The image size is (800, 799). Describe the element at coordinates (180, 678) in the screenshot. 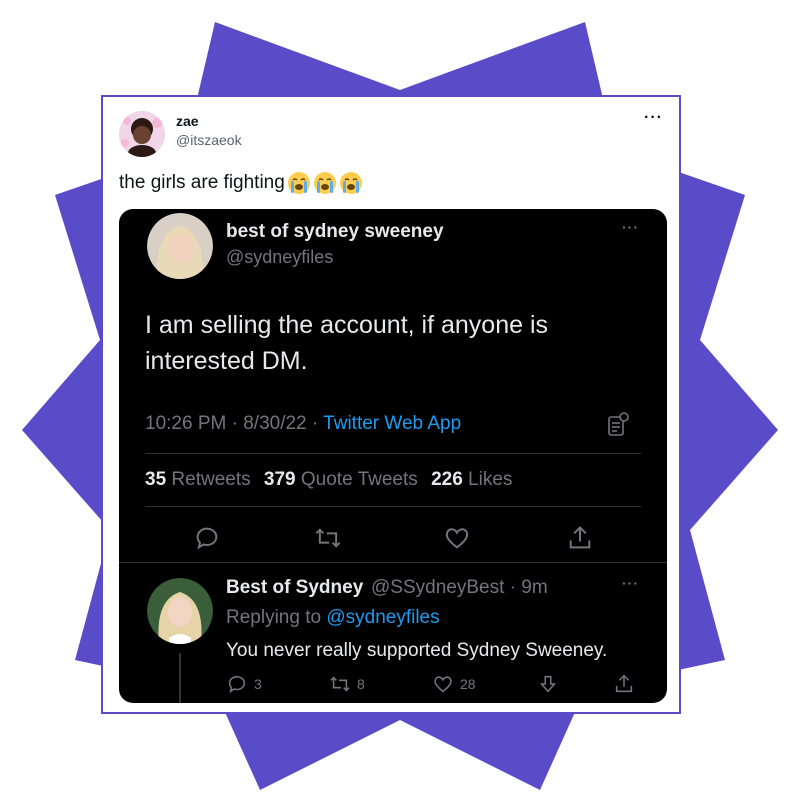

I see `thread-line` at that location.